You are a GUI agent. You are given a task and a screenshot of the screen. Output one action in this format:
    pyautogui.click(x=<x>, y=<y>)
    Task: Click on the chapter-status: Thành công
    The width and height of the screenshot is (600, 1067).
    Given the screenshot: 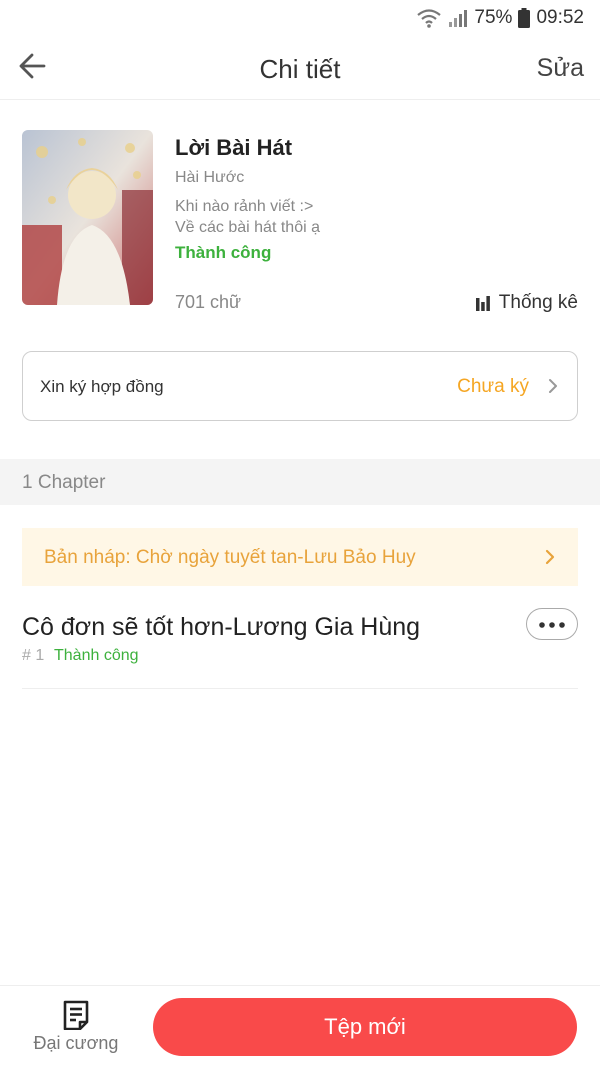 What is the action you would take?
    pyautogui.click(x=96, y=655)
    